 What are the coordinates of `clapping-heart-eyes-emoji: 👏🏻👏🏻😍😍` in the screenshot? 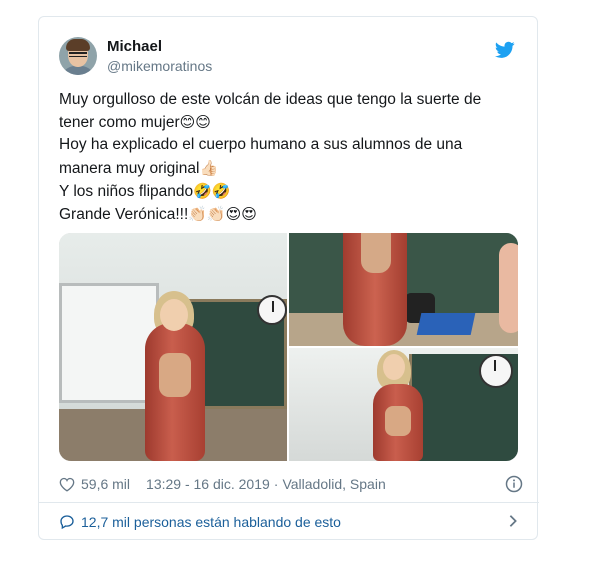 It's located at (222, 214).